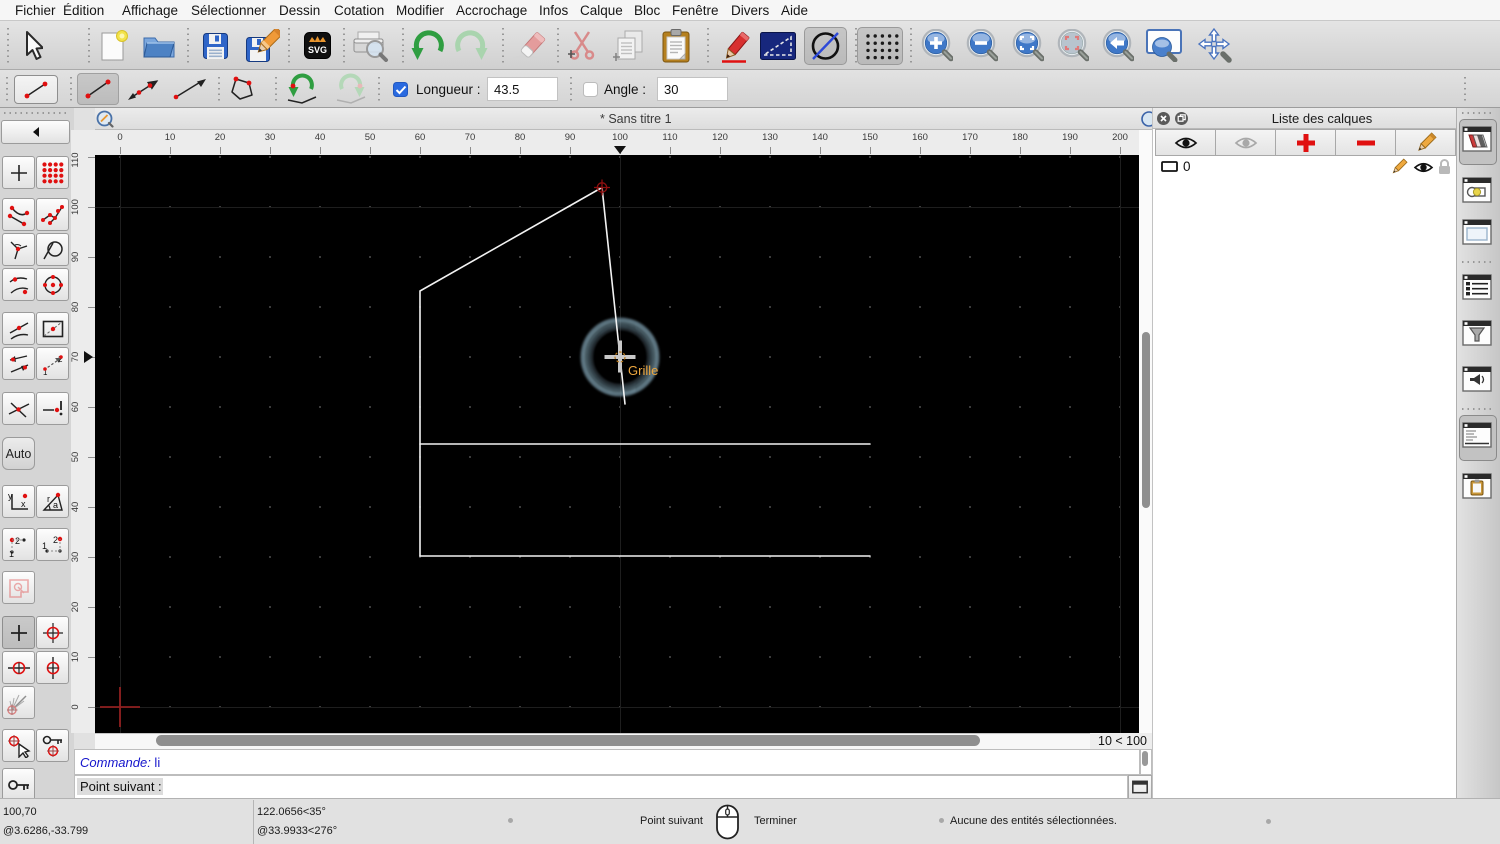 This screenshot has height=844, width=1500. What do you see at coordinates (23, 504) in the screenshot?
I see `svg-text: x` at bounding box center [23, 504].